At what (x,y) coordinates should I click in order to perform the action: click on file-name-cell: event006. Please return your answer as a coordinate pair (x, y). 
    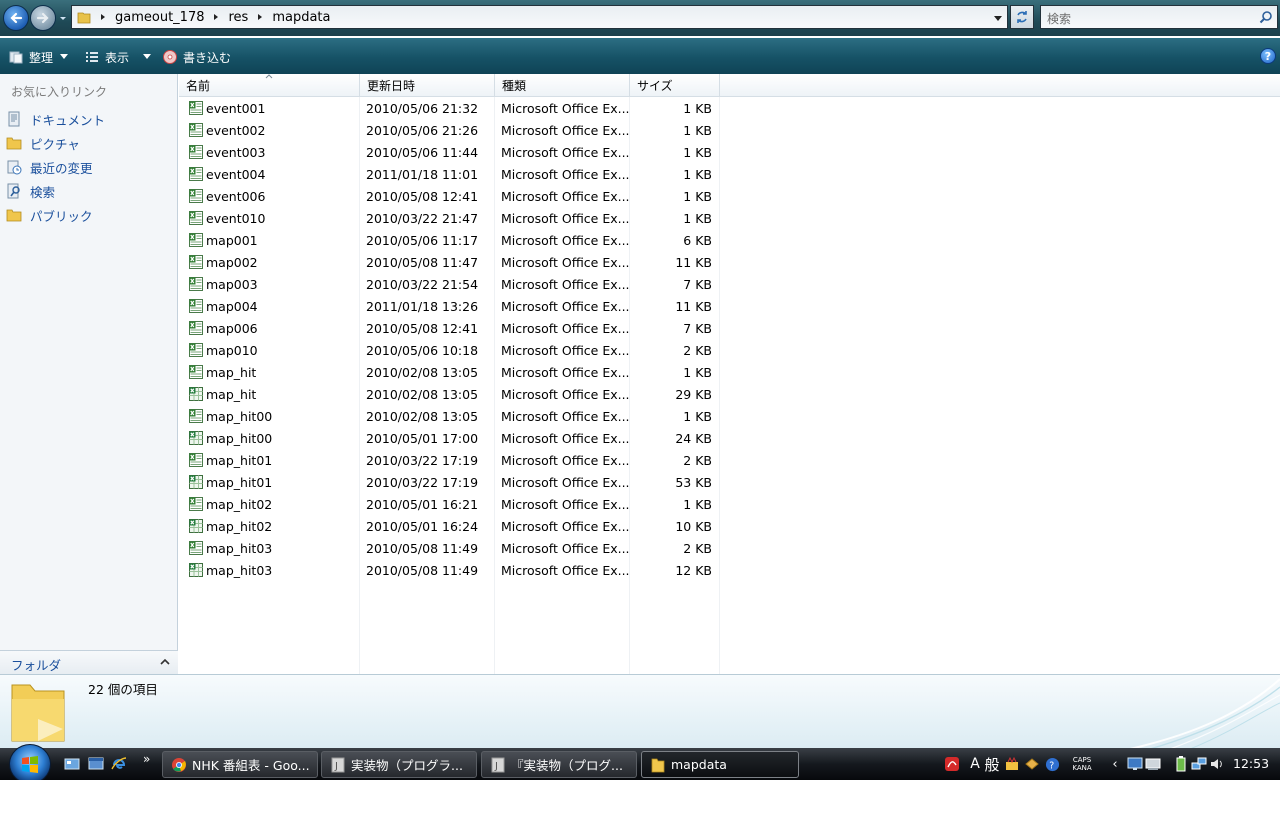
    Looking at the image, I should click on (226, 196).